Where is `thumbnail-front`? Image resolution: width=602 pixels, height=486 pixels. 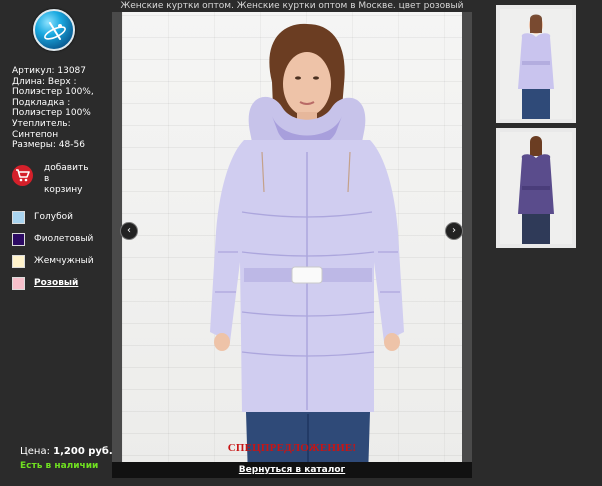 thumbnail-front is located at coordinates (536, 64).